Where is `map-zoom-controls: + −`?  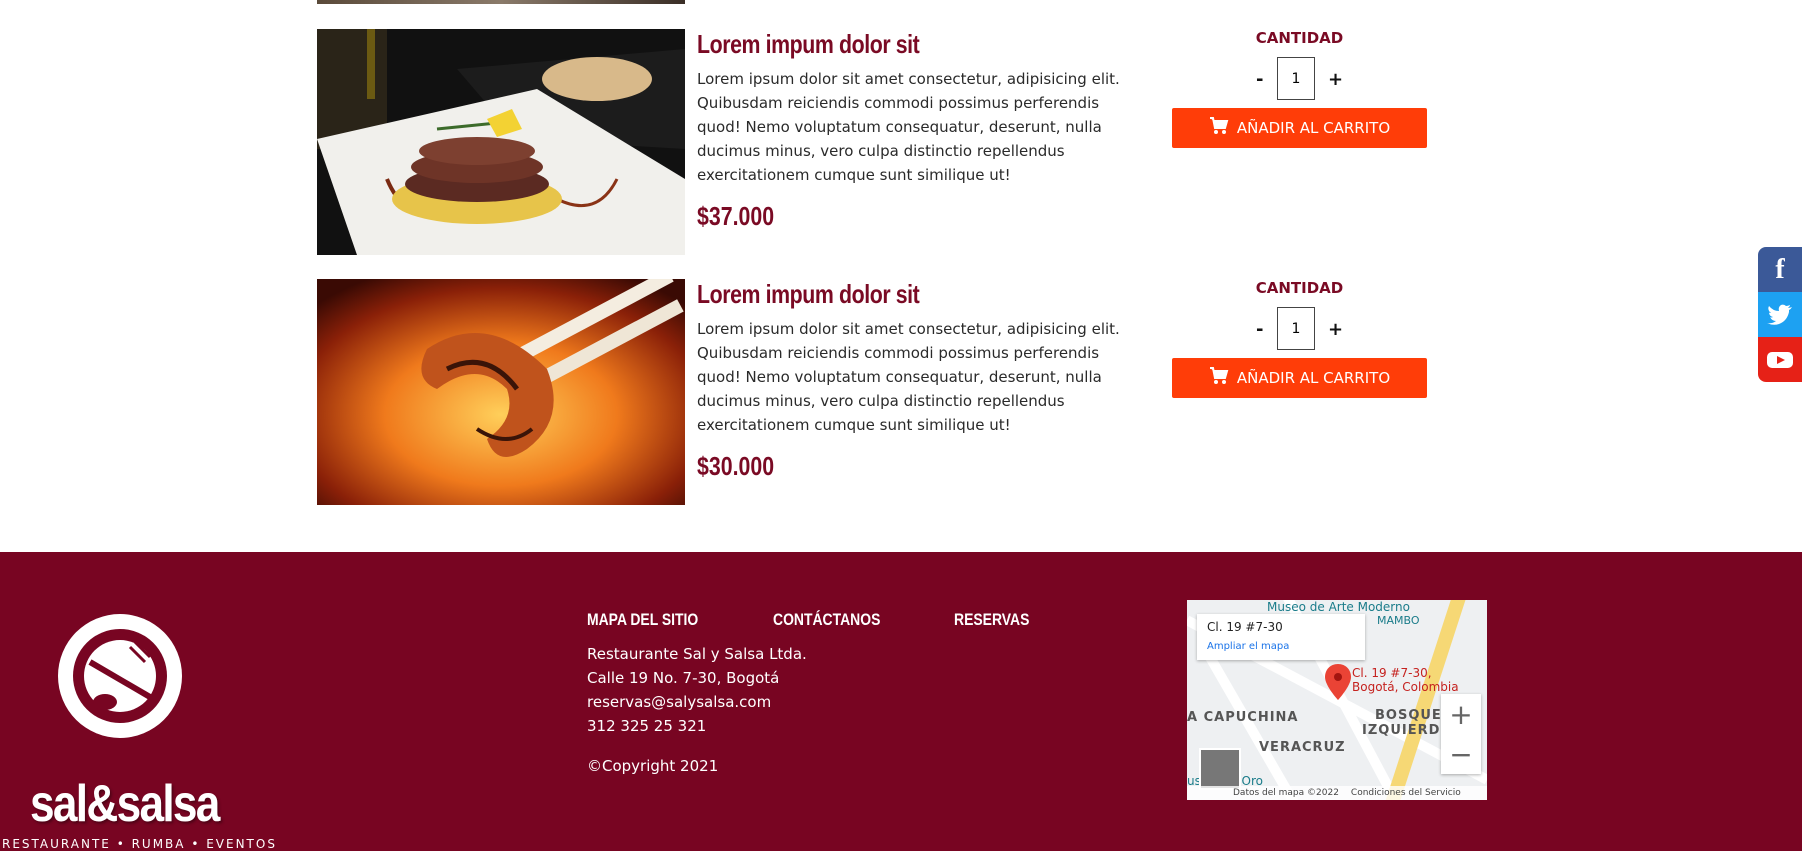
map-zoom-controls: + − is located at coordinates (1461, 734).